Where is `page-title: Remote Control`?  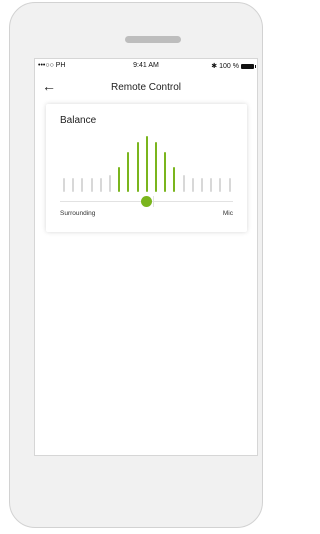 page-title: Remote Control is located at coordinates (146, 87).